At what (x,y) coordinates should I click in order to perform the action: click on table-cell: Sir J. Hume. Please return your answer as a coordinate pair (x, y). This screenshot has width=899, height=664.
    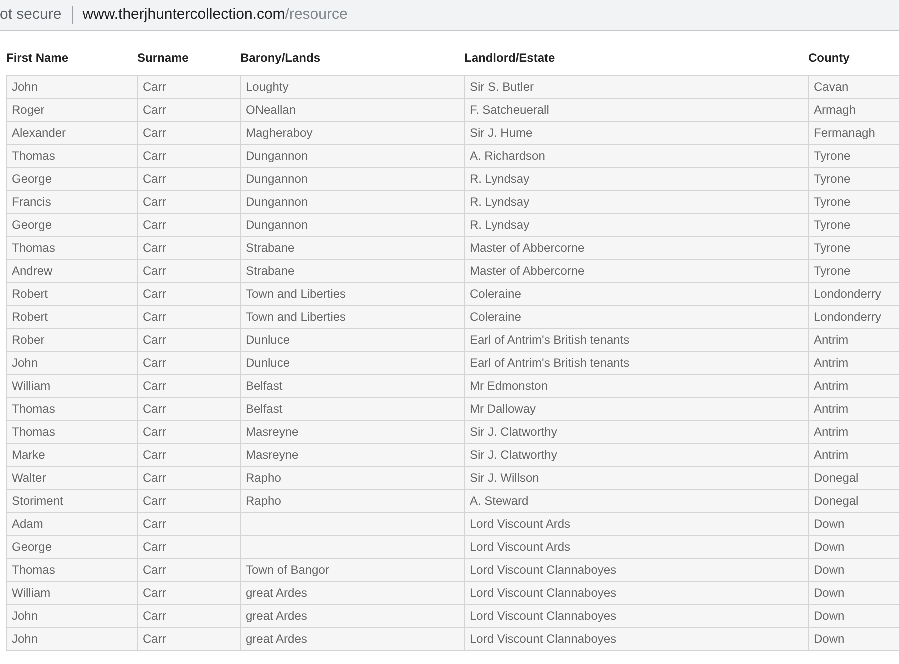
    Looking at the image, I should click on (636, 132).